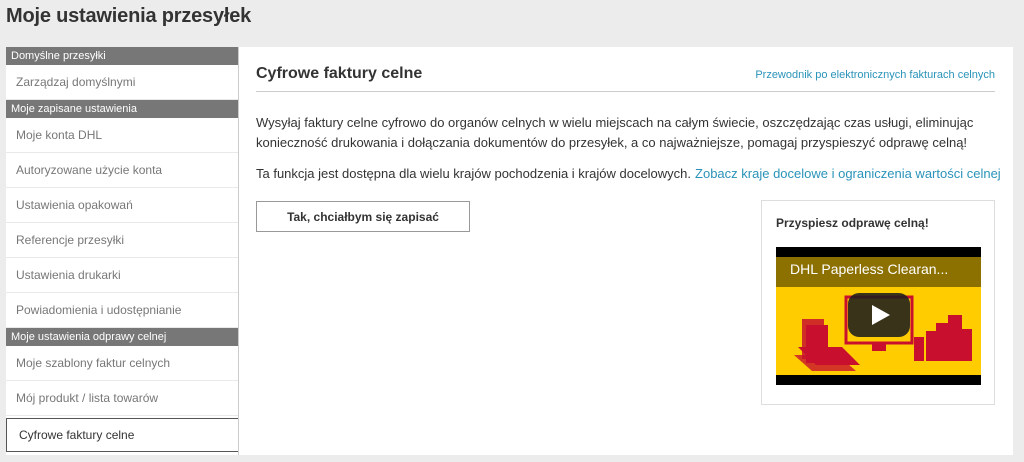 The image size is (1024, 462). What do you see at coordinates (122, 109) in the screenshot?
I see `sidebar-section-saved-settings: Moje zapisane ustawienia` at bounding box center [122, 109].